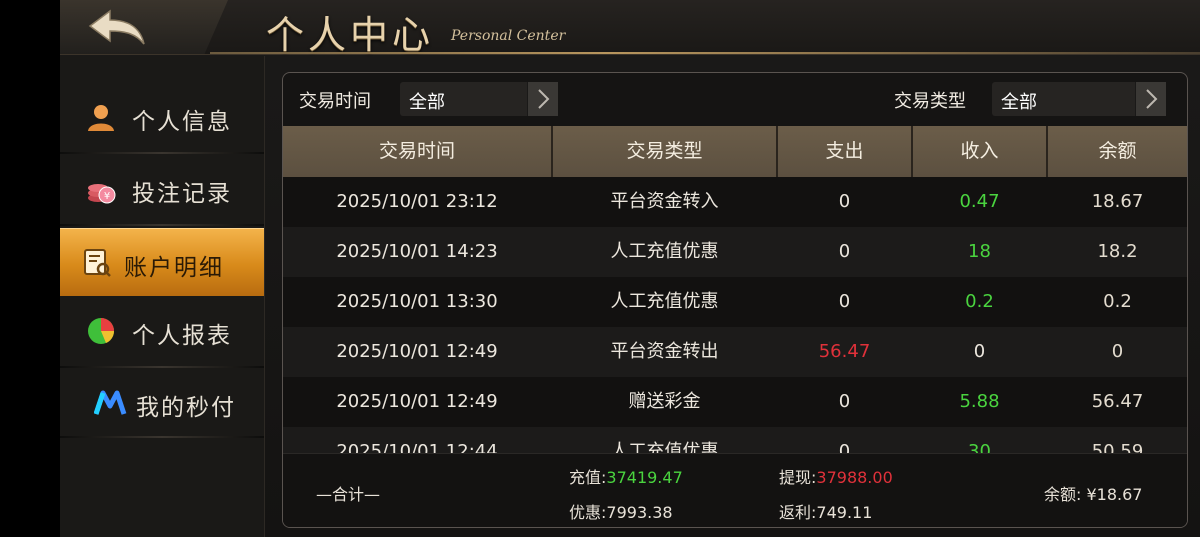 Image resolution: width=1200 pixels, height=537 pixels. Describe the element at coordinates (630, 28) in the screenshot. I see `header-bar: 个人中心 Personal Center` at that location.